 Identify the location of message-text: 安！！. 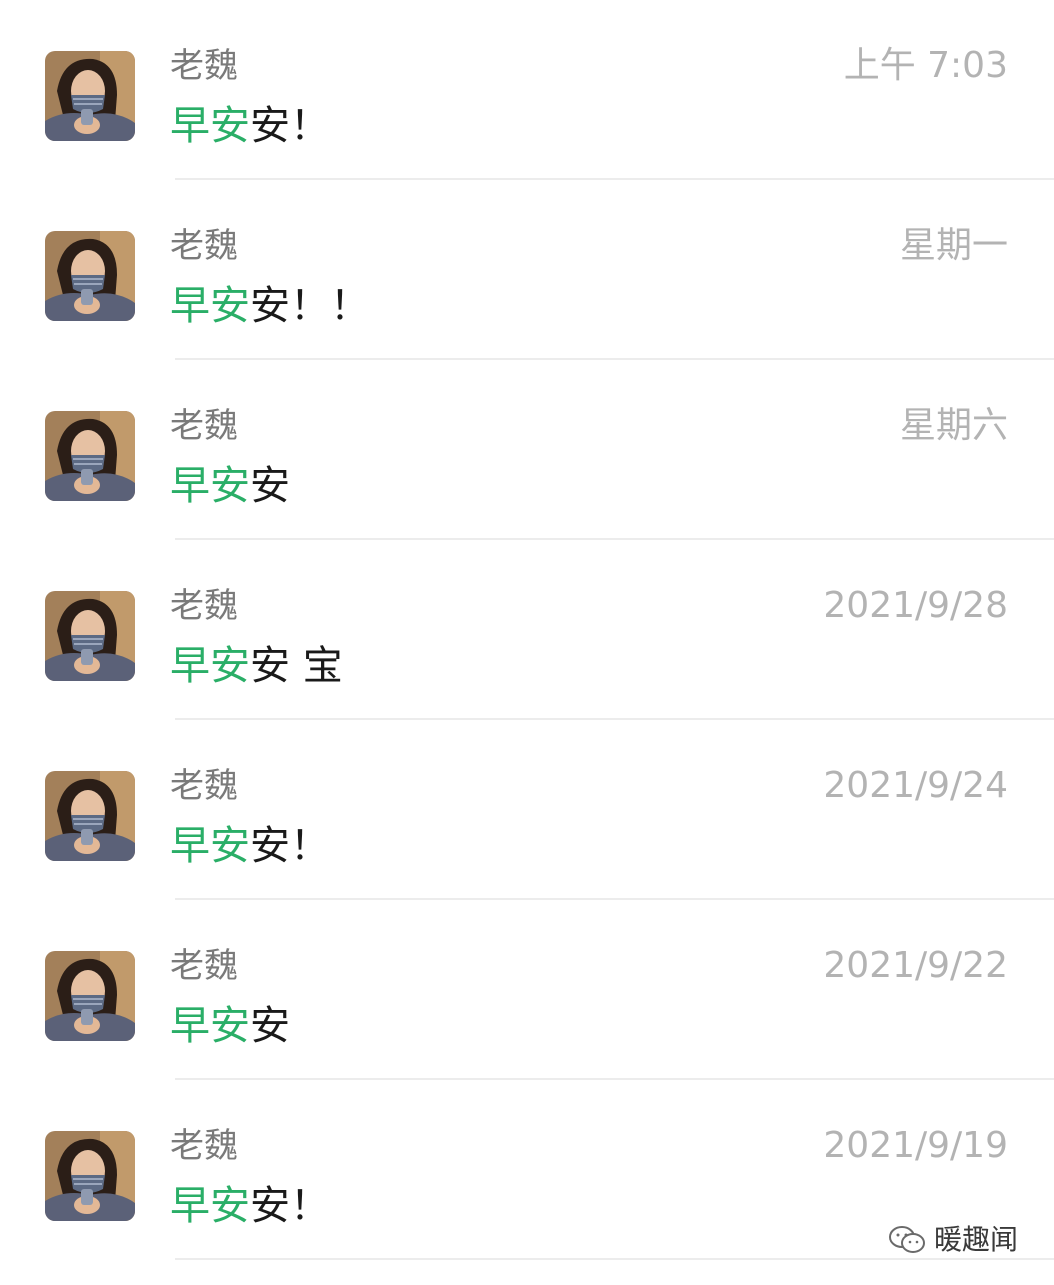
(310, 306).